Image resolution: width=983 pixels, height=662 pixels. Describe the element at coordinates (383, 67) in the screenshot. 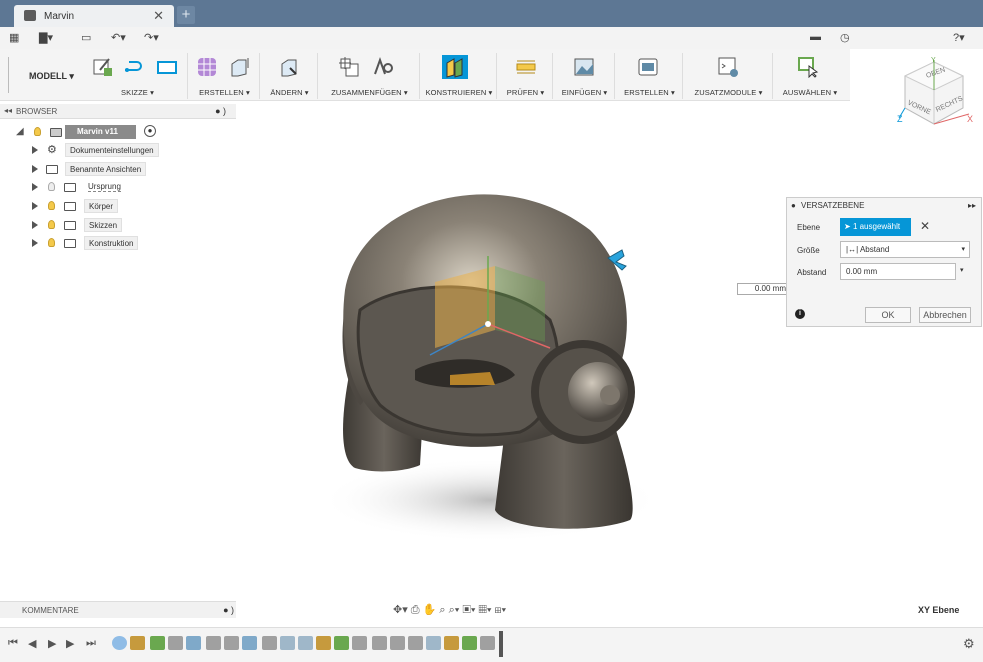

I see `joint-icon` at that location.